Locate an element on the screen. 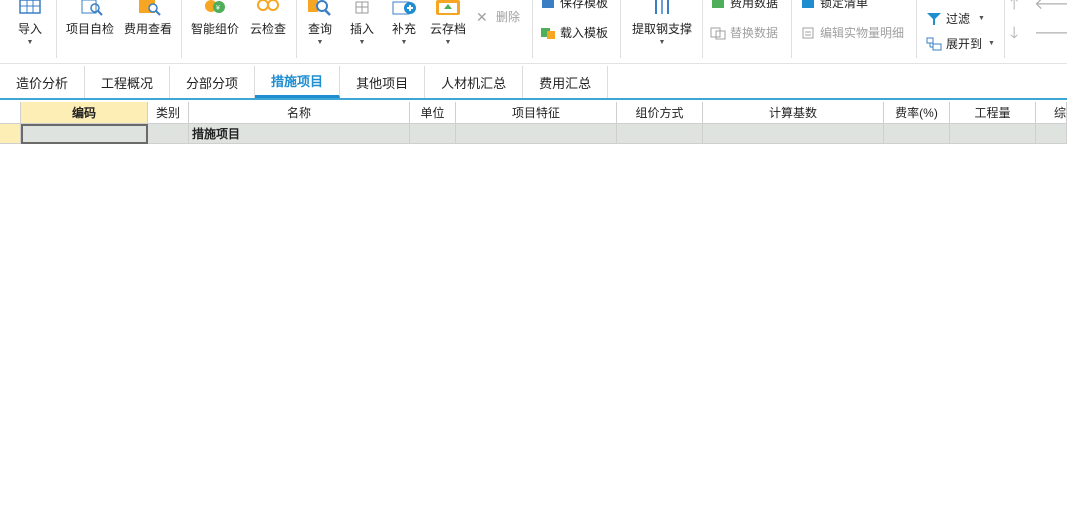  column-header-code: 编码 is located at coordinates (84, 113).